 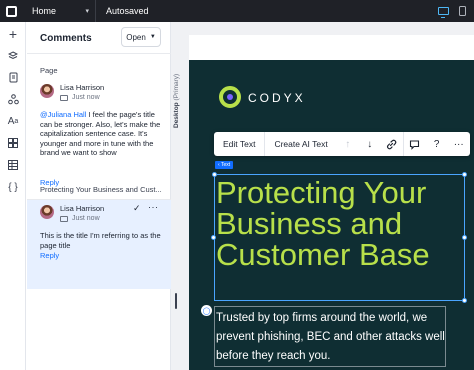 I want to click on filter-label: Open, so click(x=136, y=37).